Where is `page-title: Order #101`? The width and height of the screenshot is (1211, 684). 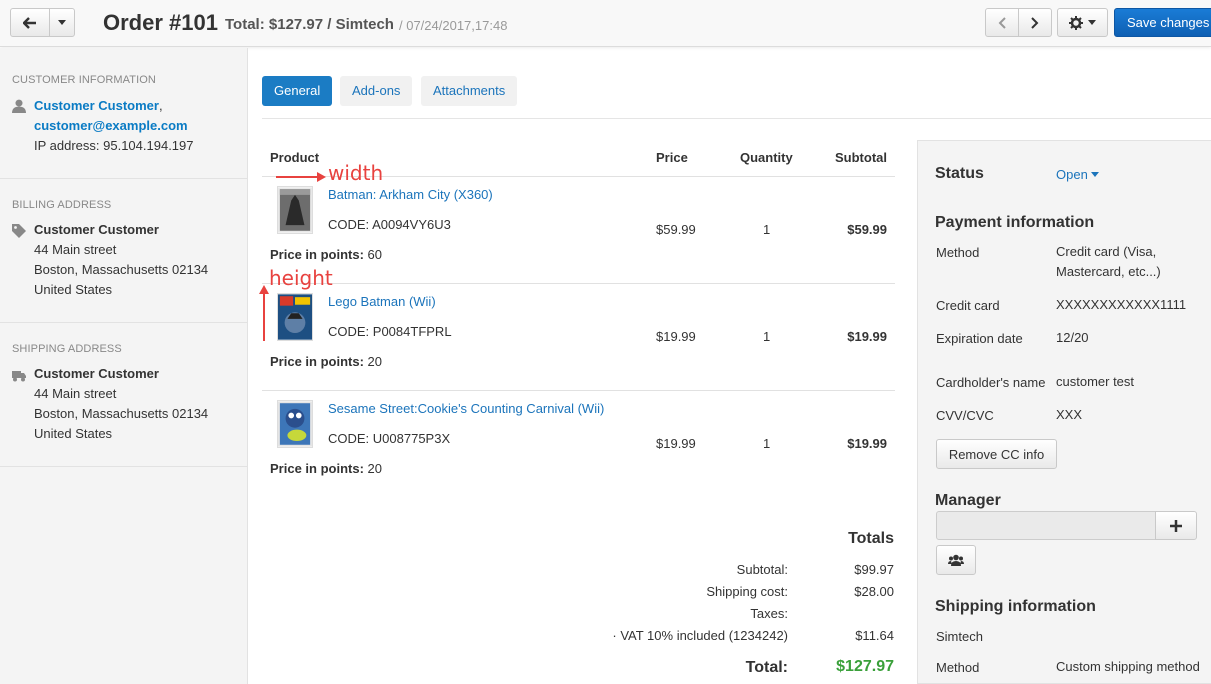
page-title: Order #101 is located at coordinates (160, 22).